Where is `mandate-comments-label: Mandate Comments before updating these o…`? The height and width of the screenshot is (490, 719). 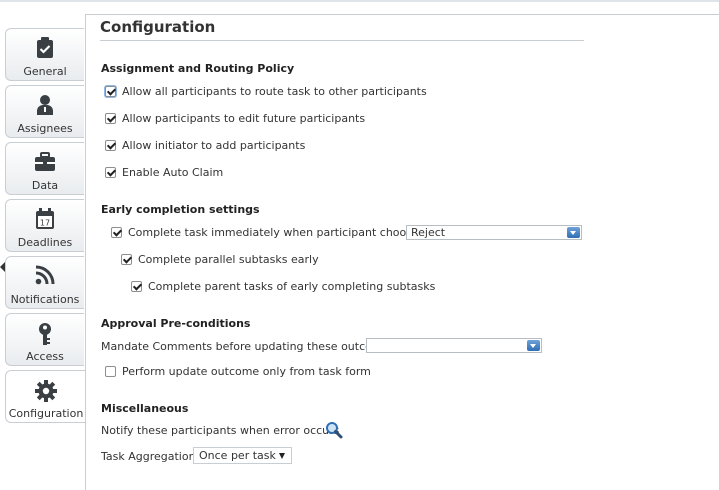 mandate-comments-label: Mandate Comments before updating these o… is located at coordinates (248, 346).